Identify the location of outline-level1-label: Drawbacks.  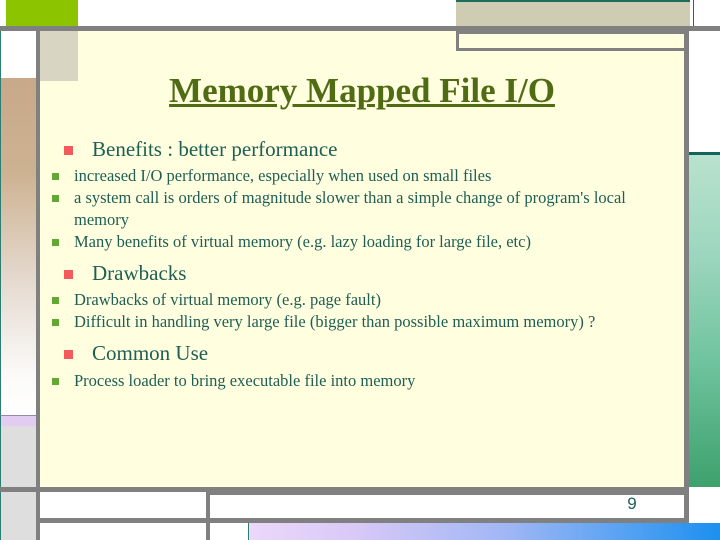
(139, 272).